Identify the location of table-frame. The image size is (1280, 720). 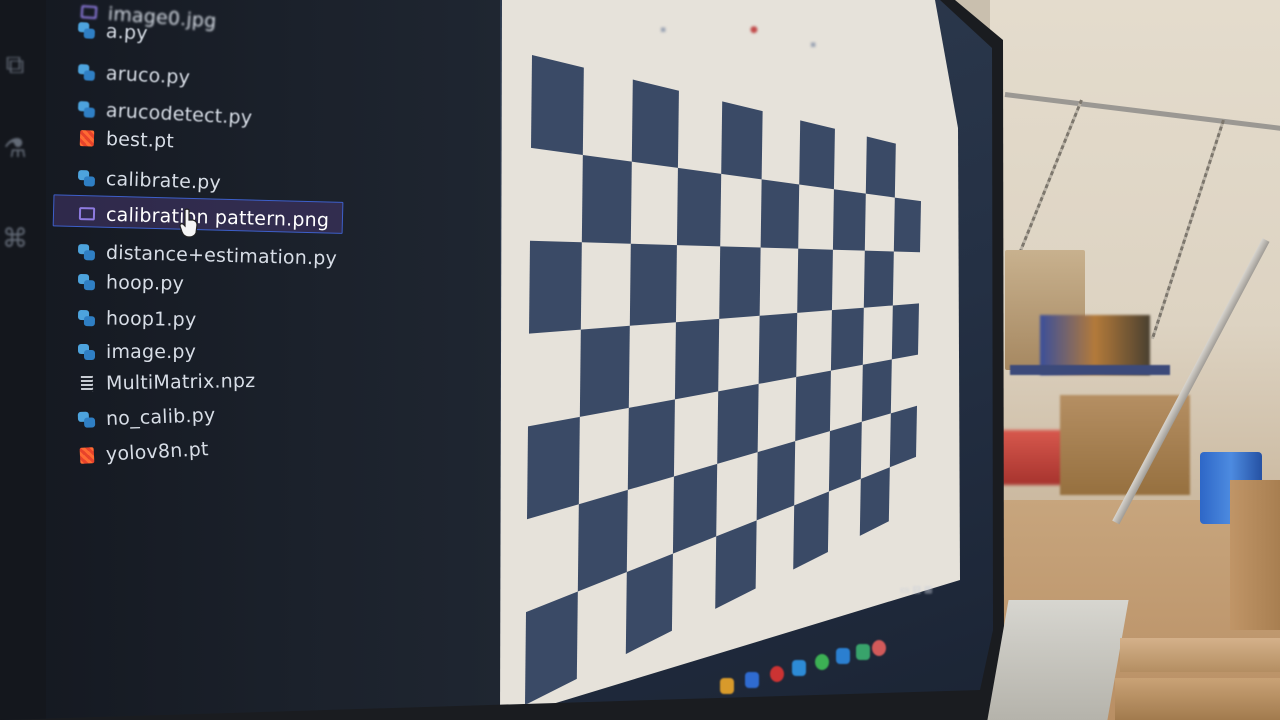
(1090, 370).